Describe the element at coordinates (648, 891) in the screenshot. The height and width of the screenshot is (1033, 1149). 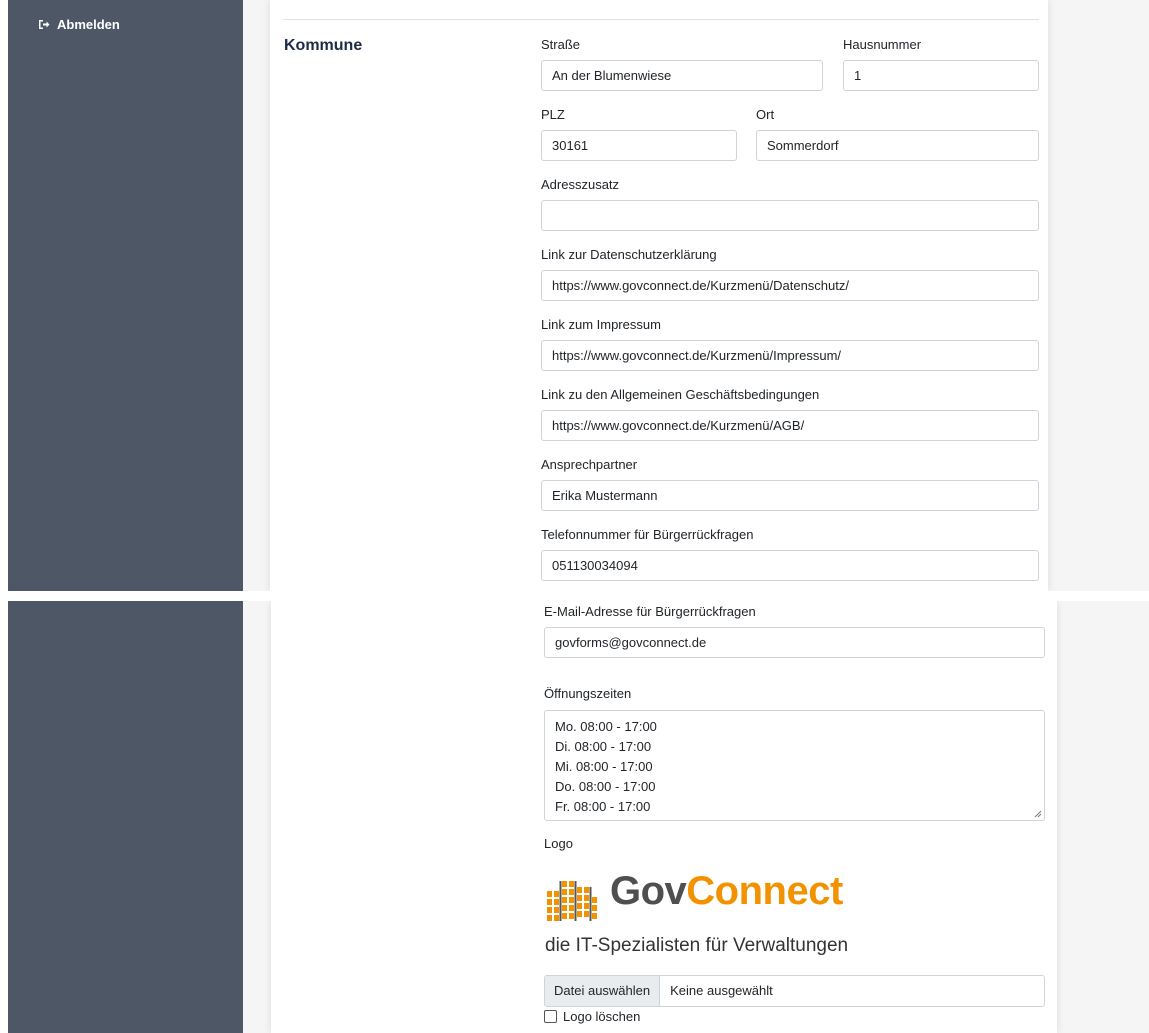
I see `logo-wordmark-gov: Gov` at that location.